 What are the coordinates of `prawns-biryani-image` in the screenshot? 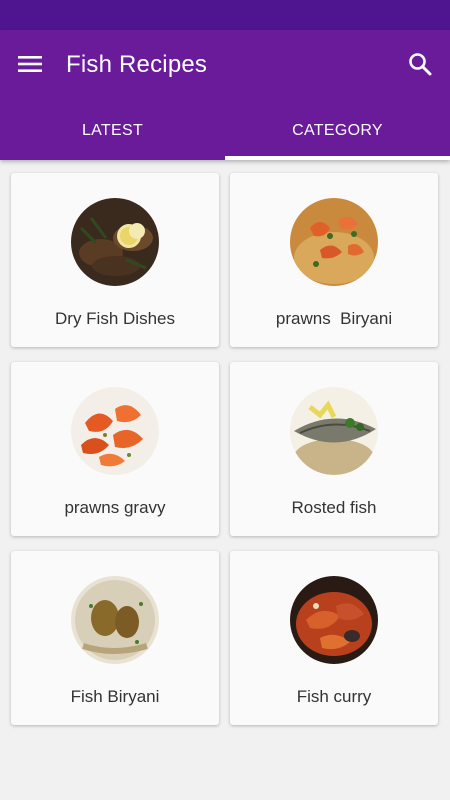 It's located at (334, 242).